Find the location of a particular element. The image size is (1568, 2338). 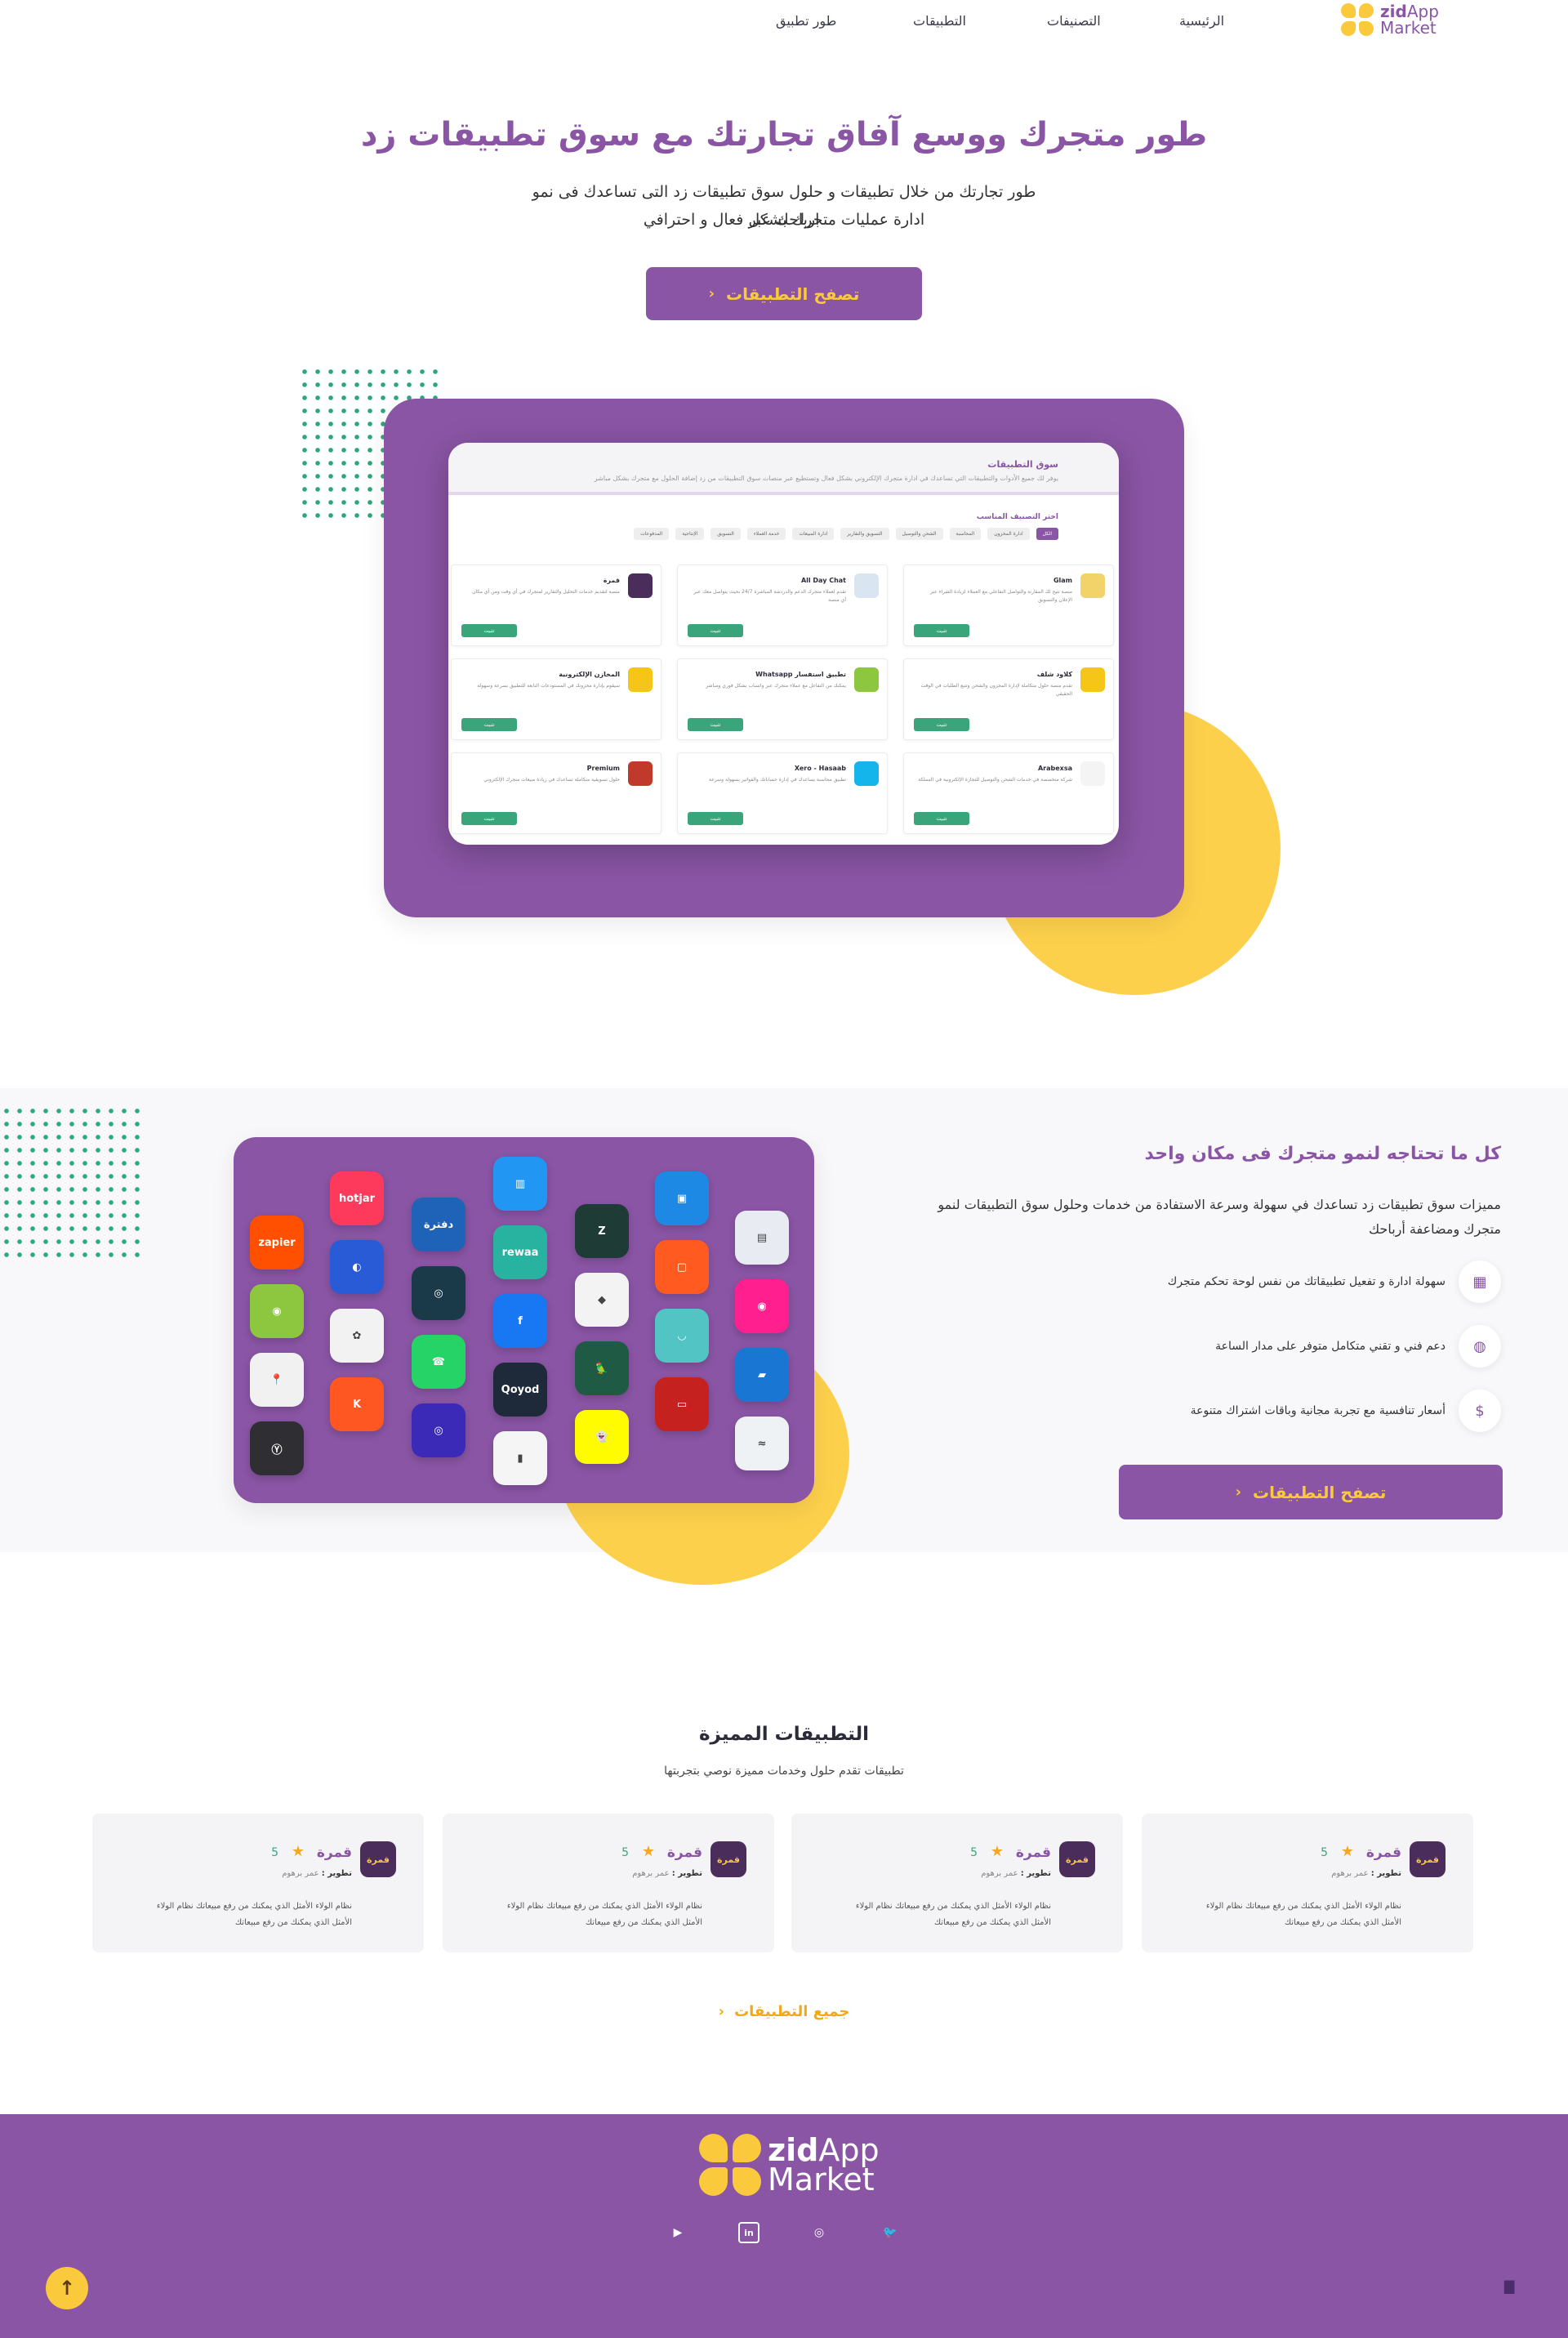

app-tile-icon: ▤ is located at coordinates (762, 1238).